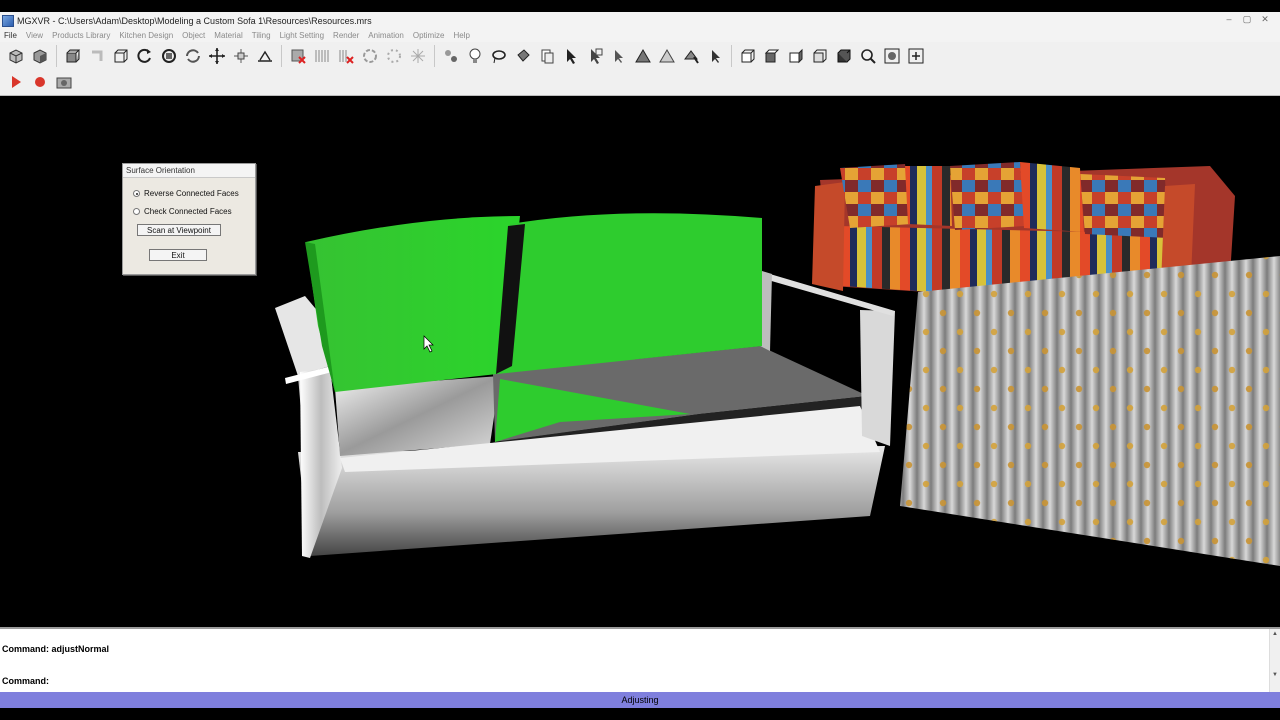  I want to click on radio-reverse-connected-faces, so click(136, 193).